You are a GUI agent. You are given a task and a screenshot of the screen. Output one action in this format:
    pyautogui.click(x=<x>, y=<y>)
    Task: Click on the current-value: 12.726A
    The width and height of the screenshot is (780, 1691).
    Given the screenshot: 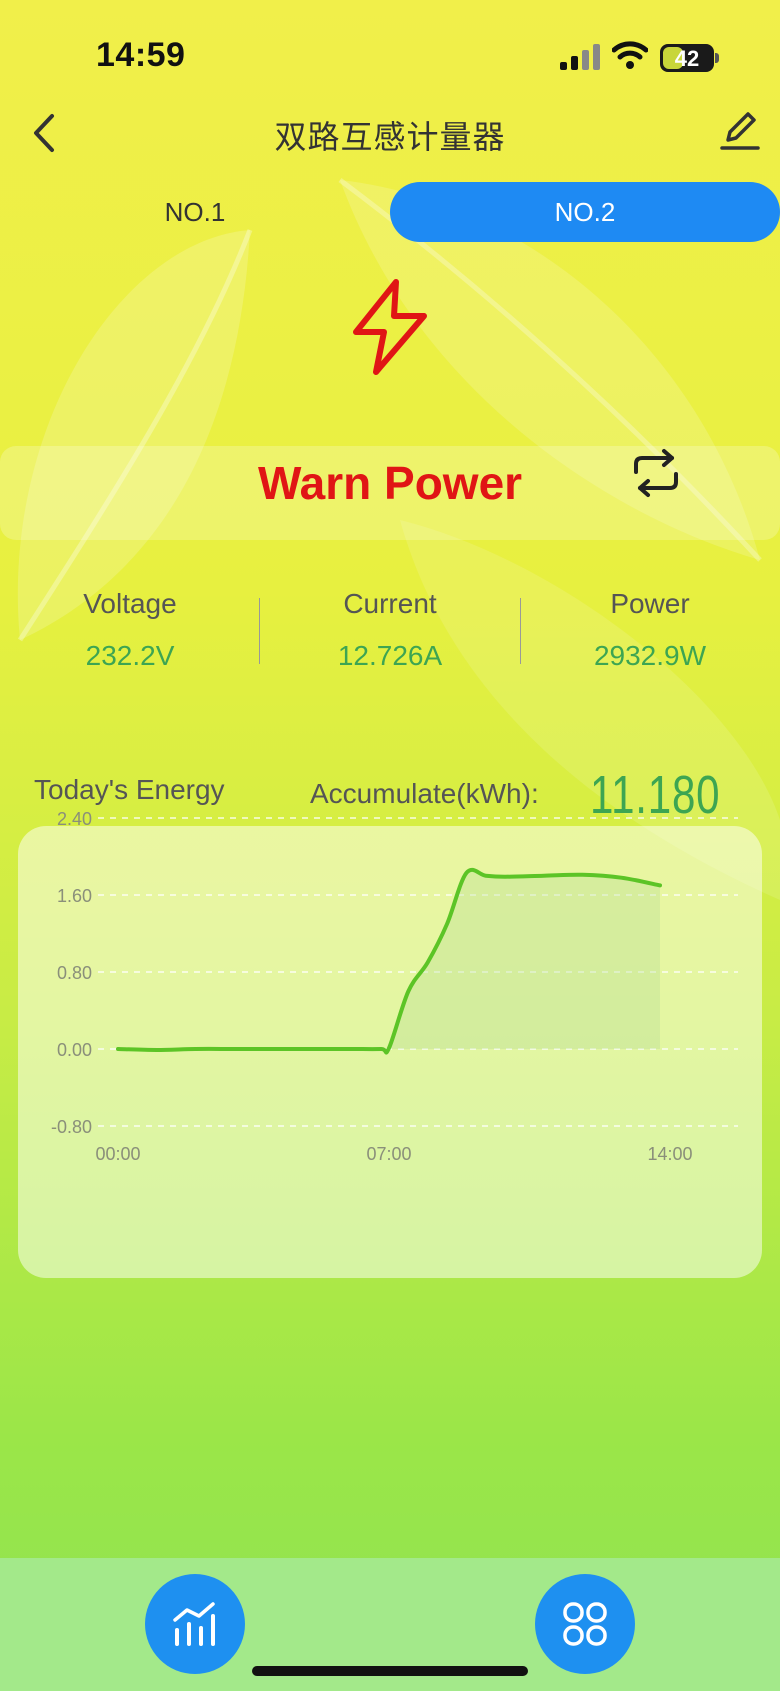 What is the action you would take?
    pyautogui.click(x=390, y=655)
    